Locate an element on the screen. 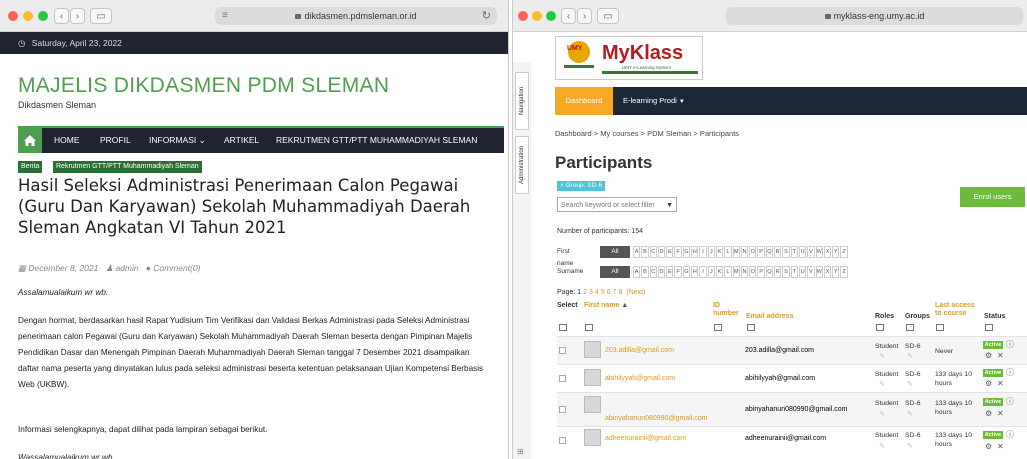 This screenshot has height=459, width=1027. surname-letter-m: M is located at coordinates (736, 272).